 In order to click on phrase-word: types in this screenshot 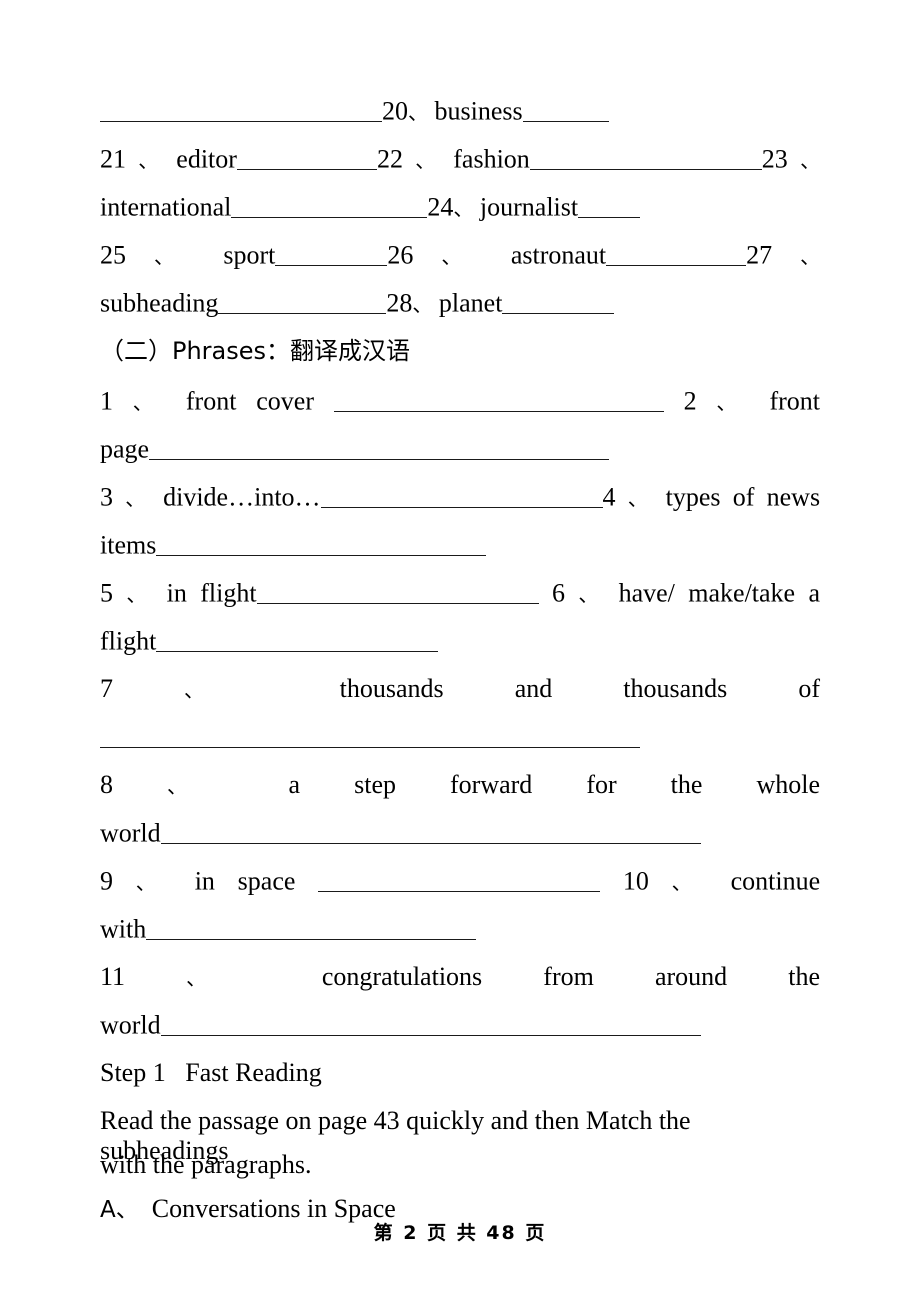, I will do `click(693, 497)`.